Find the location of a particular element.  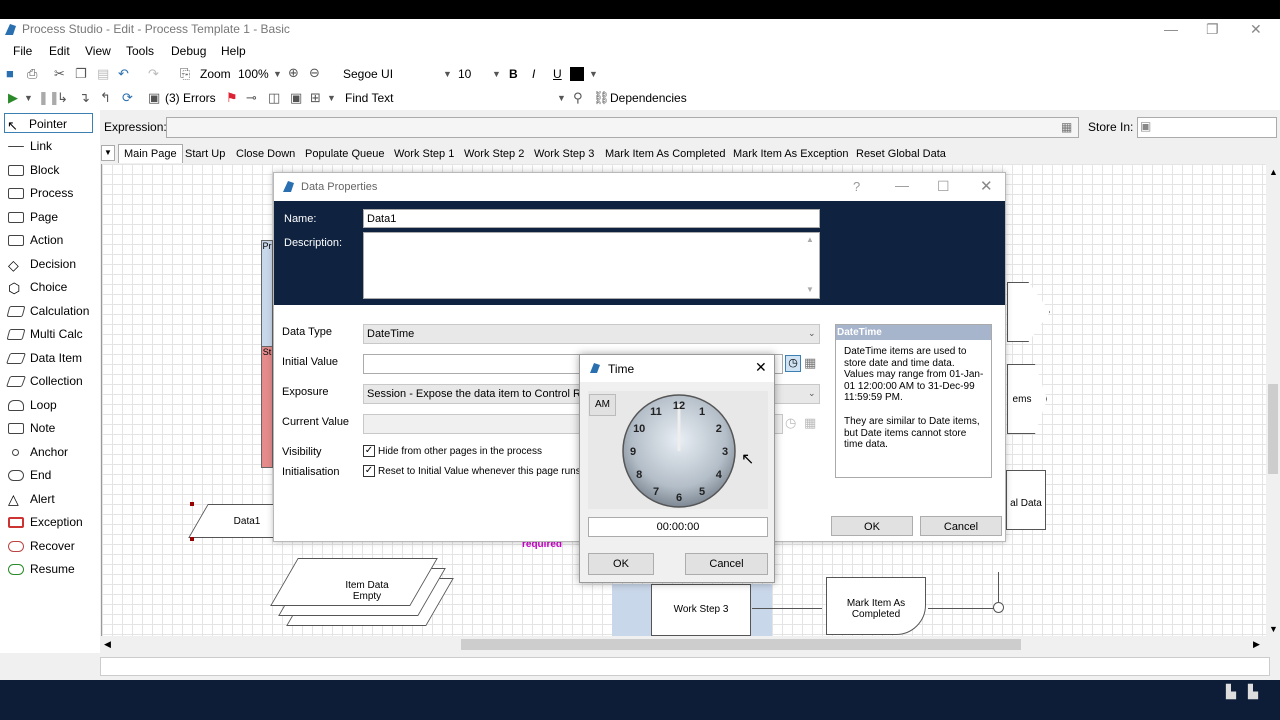

scroll-right-icon: ▶ is located at coordinates (1256, 644).